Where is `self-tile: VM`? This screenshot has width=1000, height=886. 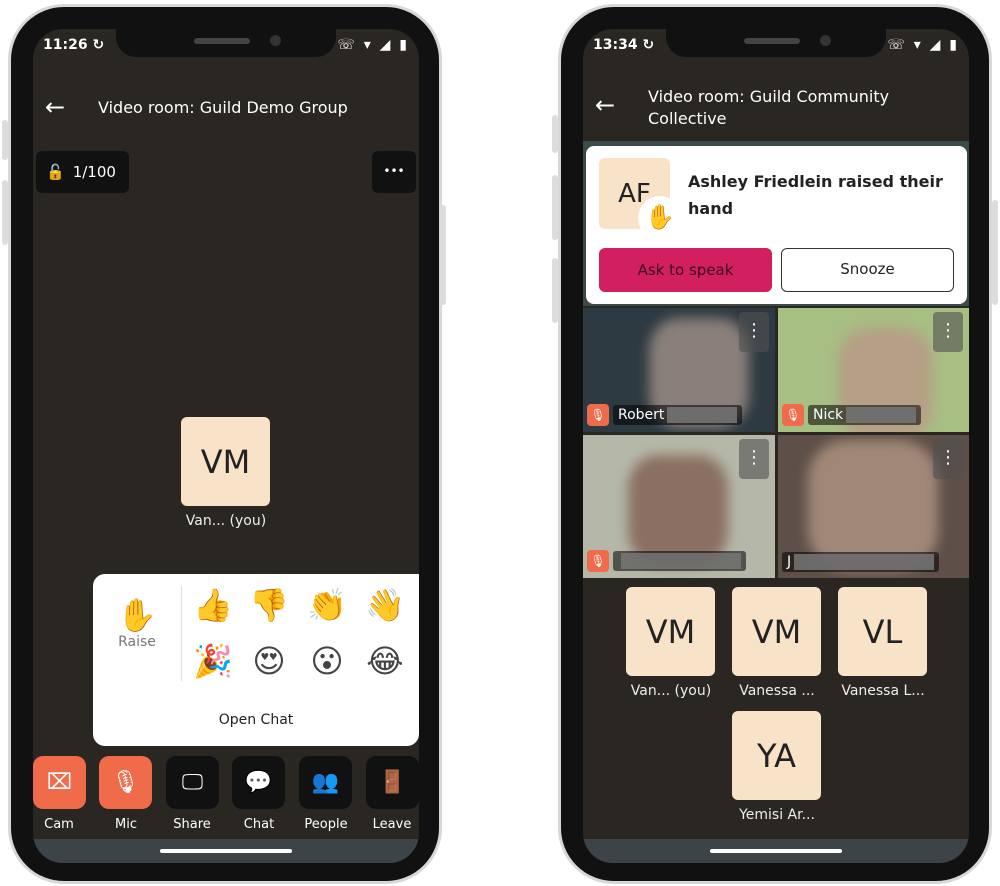 self-tile: VM is located at coordinates (225, 461).